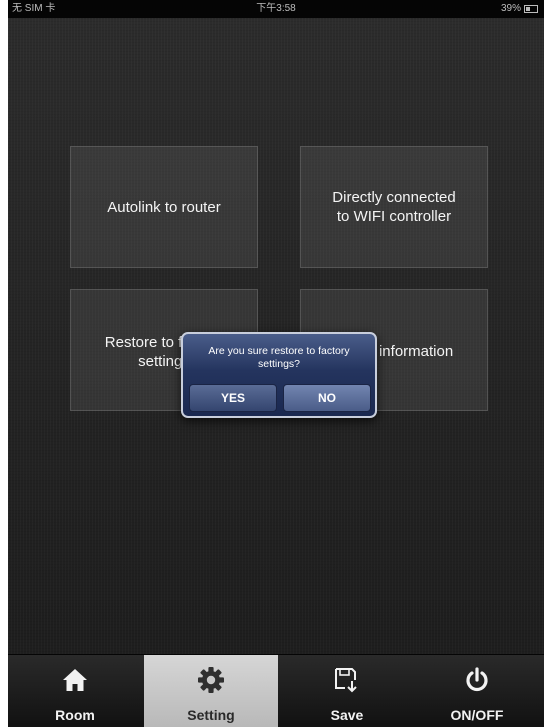  Describe the element at coordinates (233, 398) in the screenshot. I see `yes-button: YES` at that location.